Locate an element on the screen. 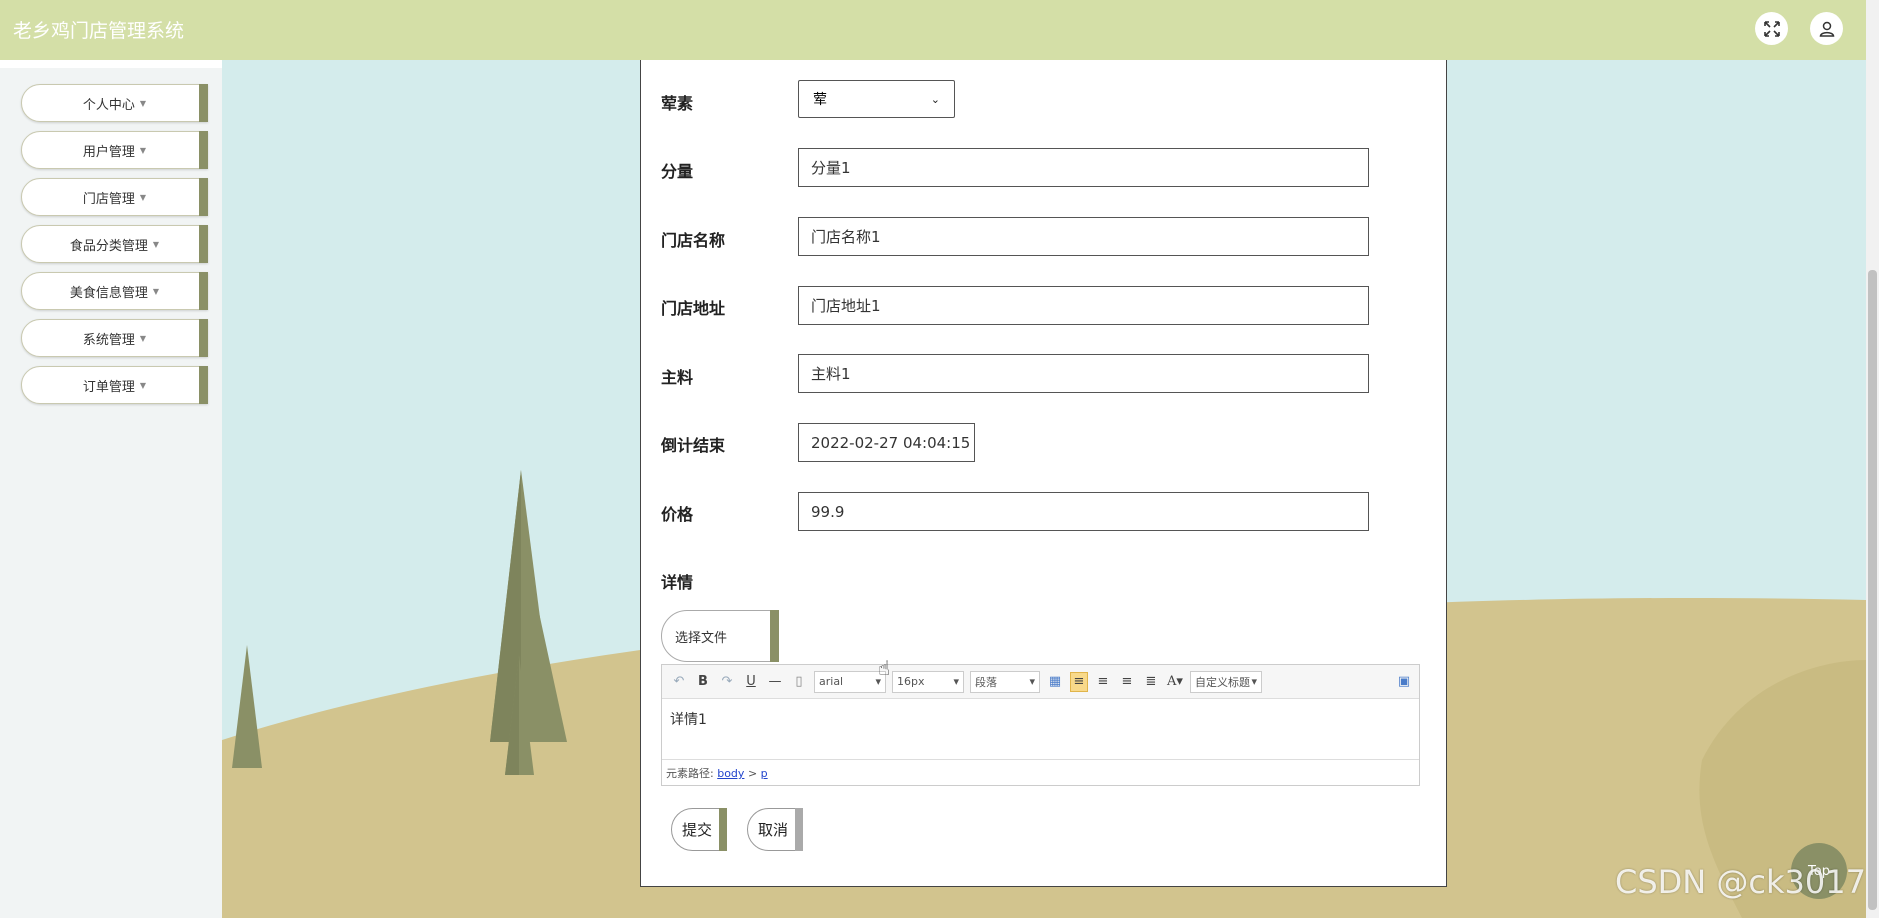 This screenshot has width=1879, height=918. element-path-body-link: body is located at coordinates (730, 773).